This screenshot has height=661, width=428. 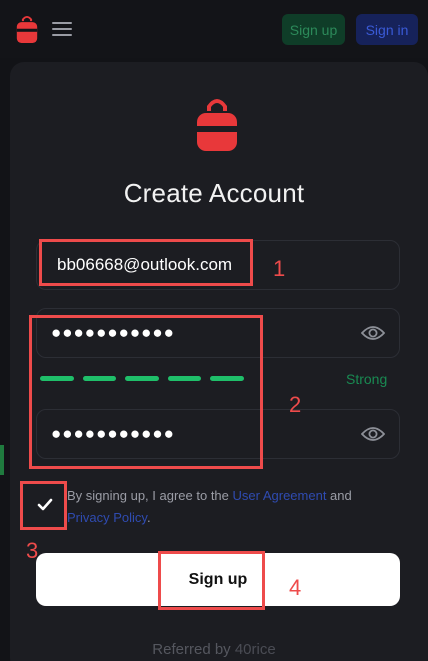 I want to click on referral-note: Referred by 40rice, so click(x=214, y=649).